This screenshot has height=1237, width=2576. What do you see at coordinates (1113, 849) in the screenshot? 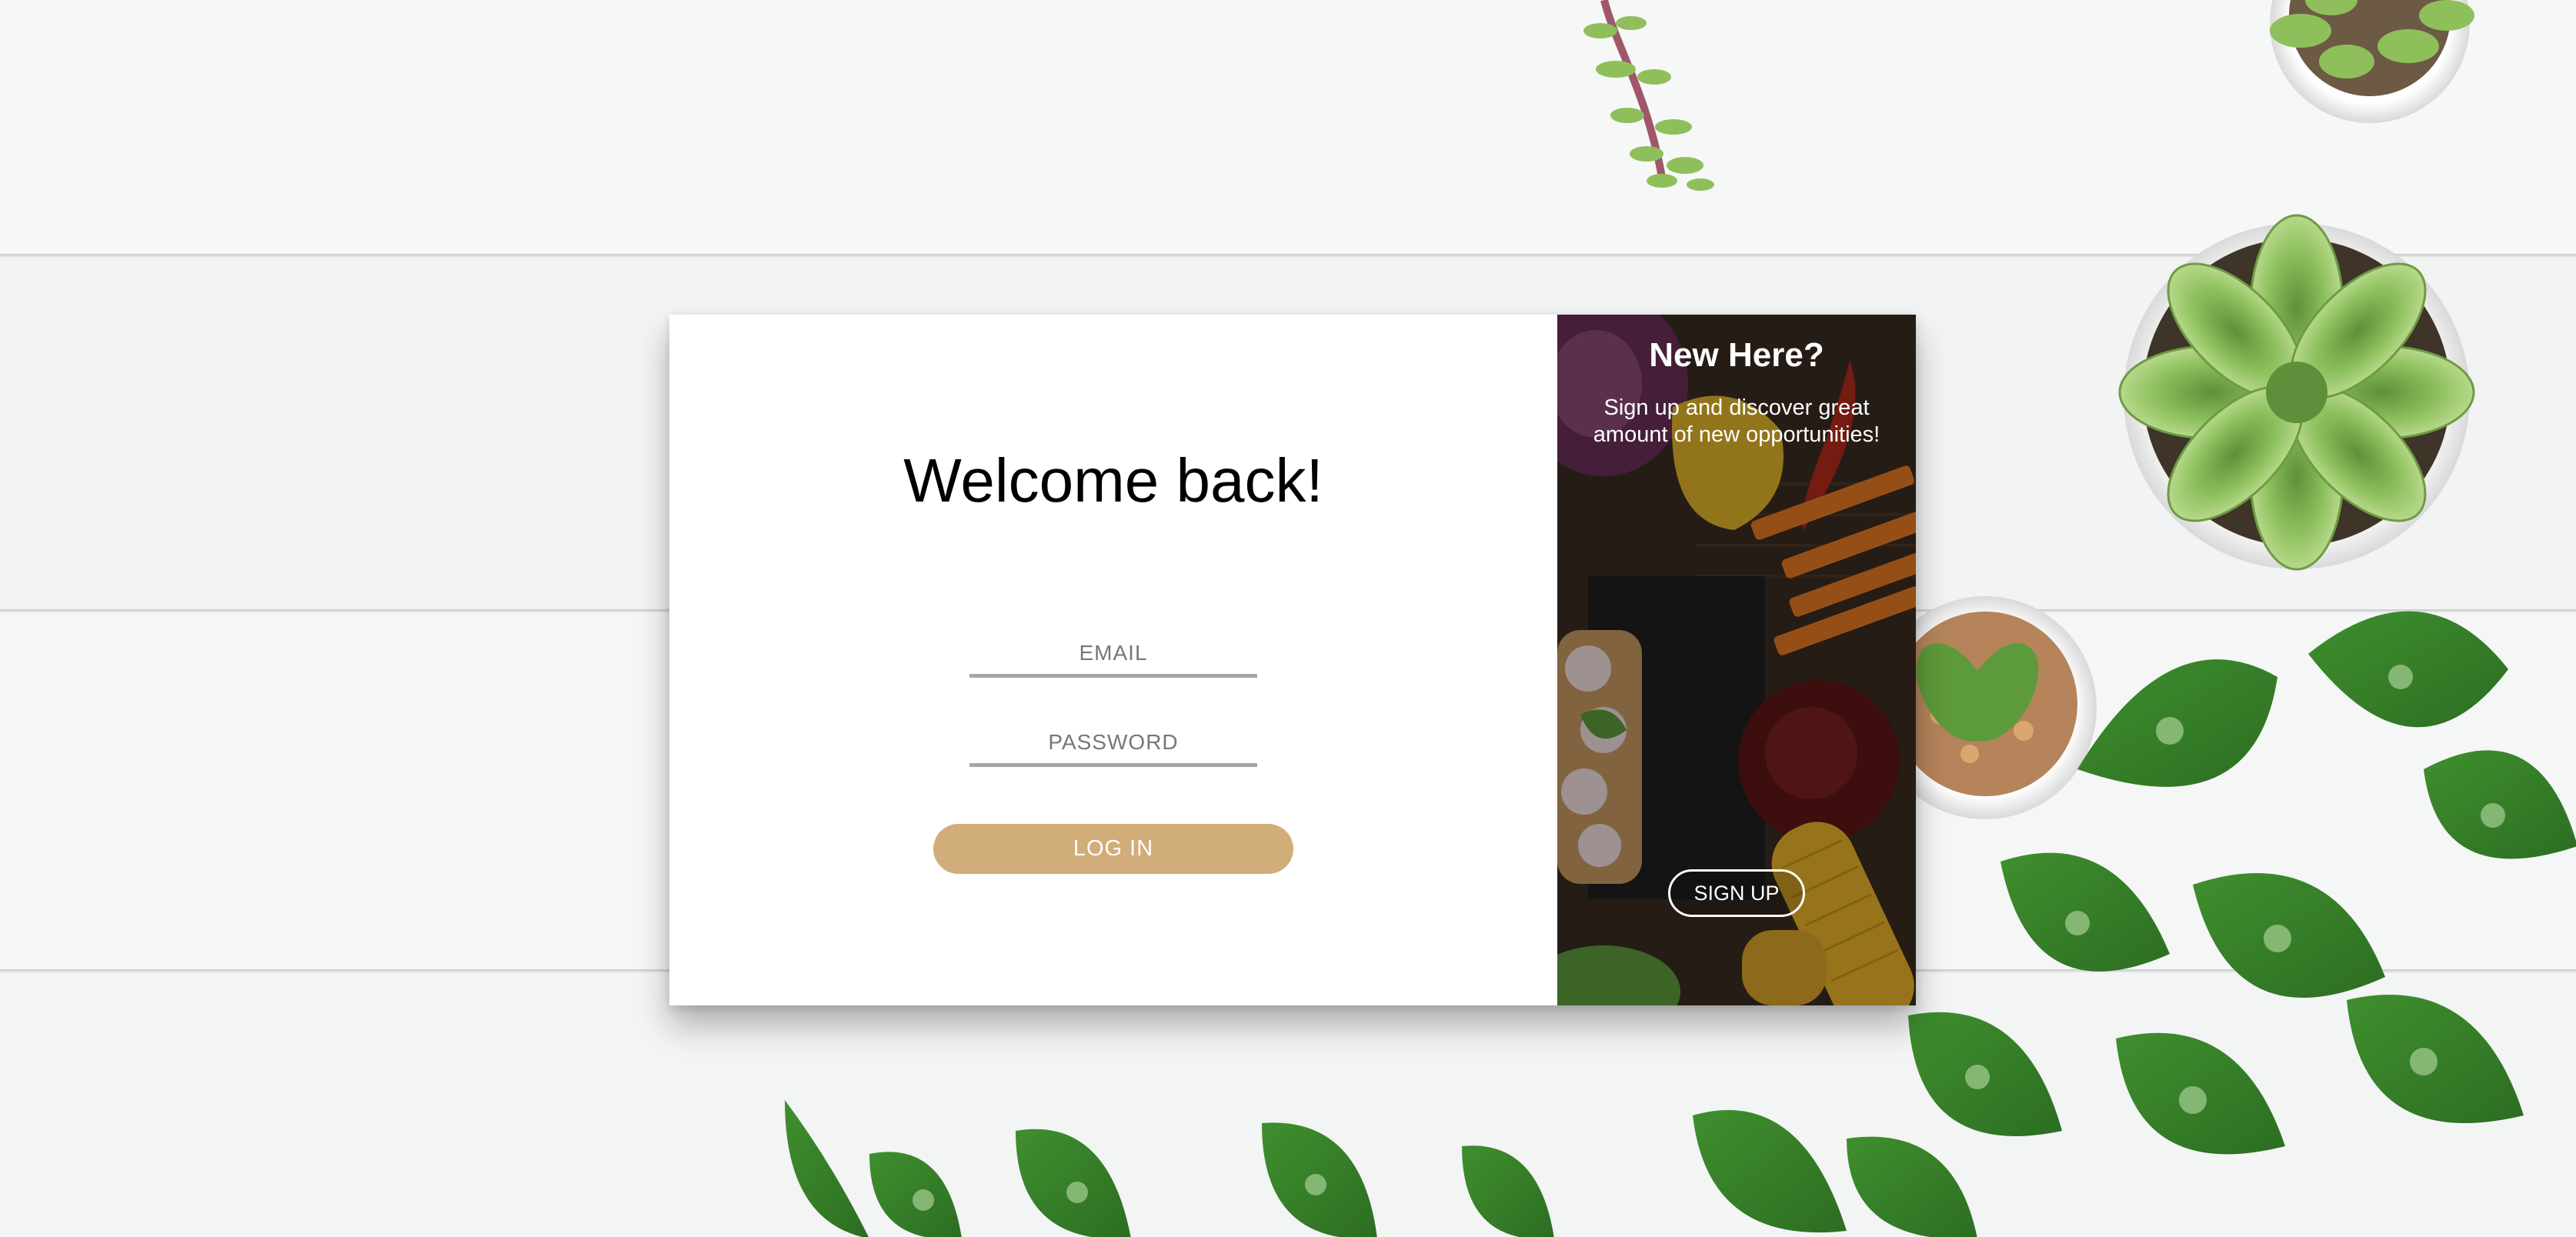
I see `login-button: LOG IN` at bounding box center [1113, 849].